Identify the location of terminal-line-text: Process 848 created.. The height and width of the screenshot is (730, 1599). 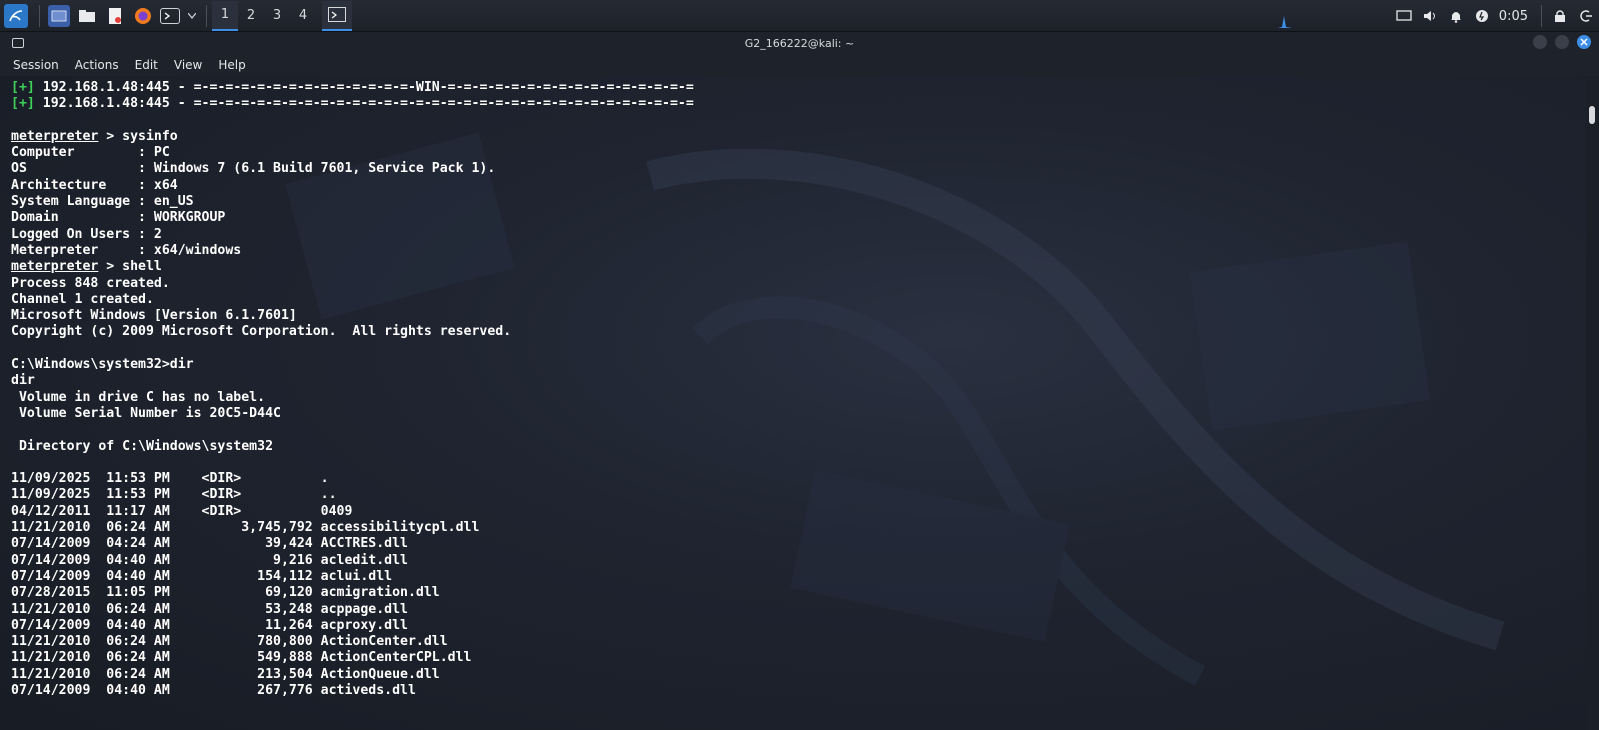
(90, 283).